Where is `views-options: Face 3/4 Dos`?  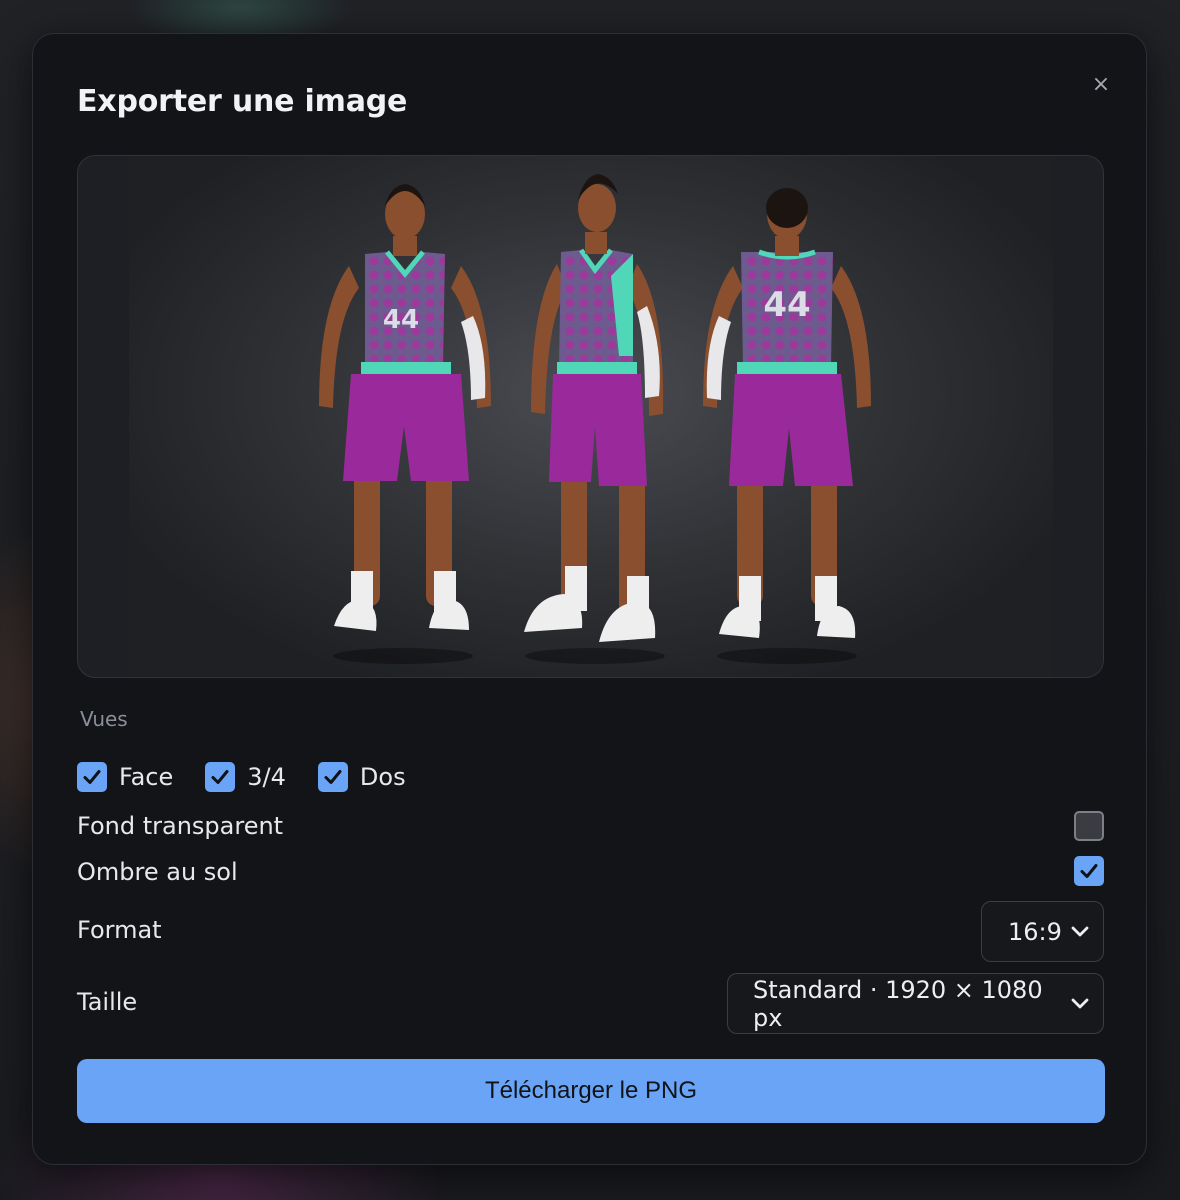
views-options: Face 3/4 Dos is located at coordinates (257, 777).